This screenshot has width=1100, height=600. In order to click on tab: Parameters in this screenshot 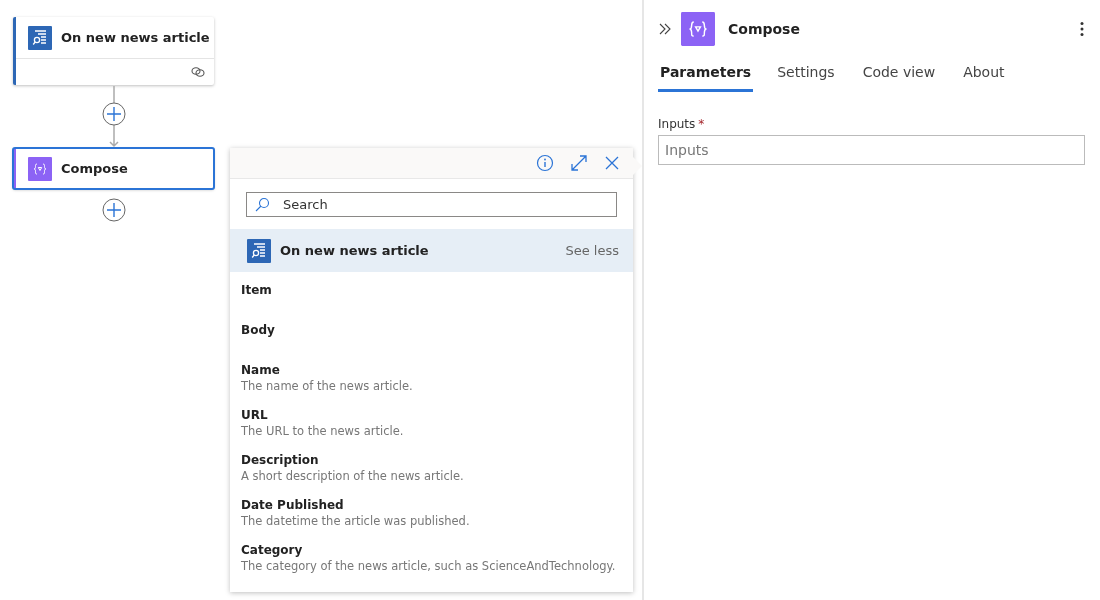, I will do `click(706, 76)`.